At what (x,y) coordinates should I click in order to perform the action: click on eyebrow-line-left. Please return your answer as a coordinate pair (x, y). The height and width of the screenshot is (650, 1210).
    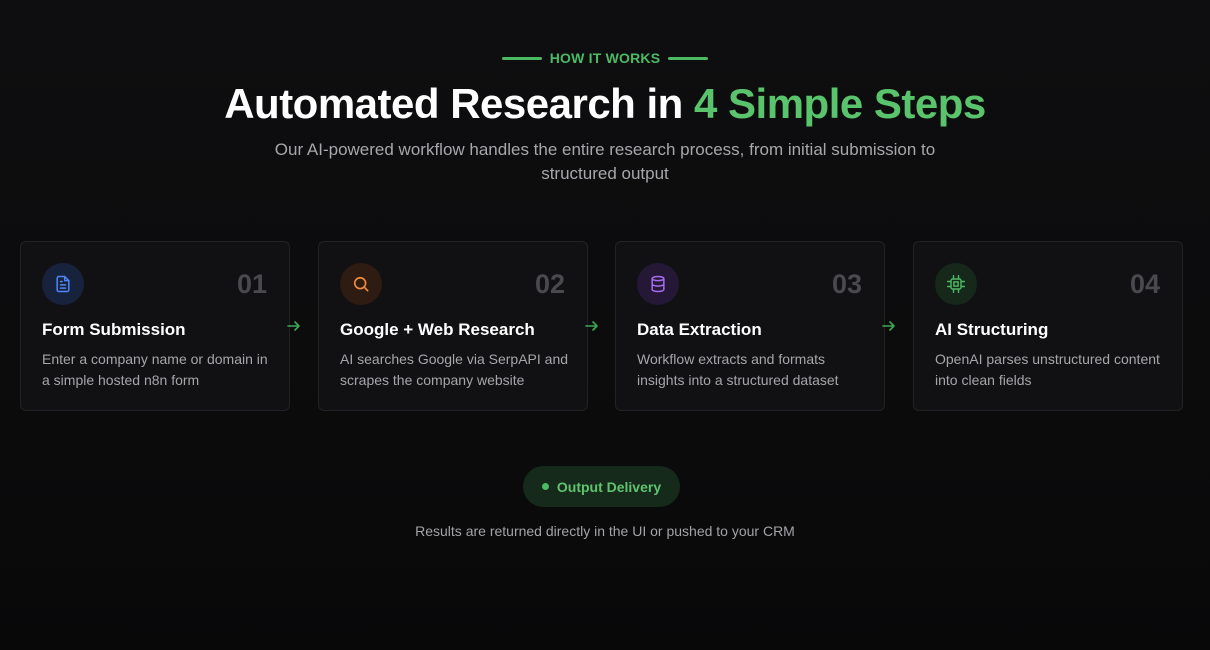
    Looking at the image, I should click on (521, 58).